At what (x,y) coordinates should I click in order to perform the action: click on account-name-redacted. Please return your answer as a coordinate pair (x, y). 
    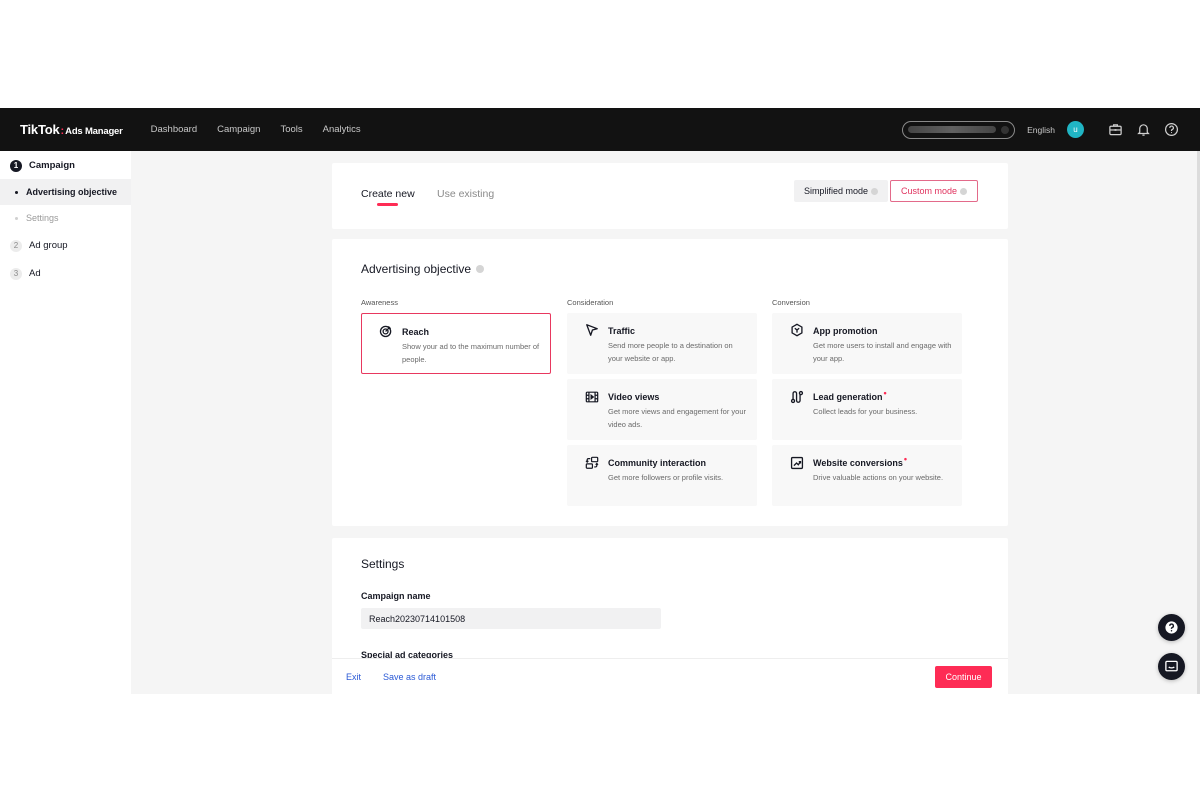
    Looking at the image, I should click on (952, 129).